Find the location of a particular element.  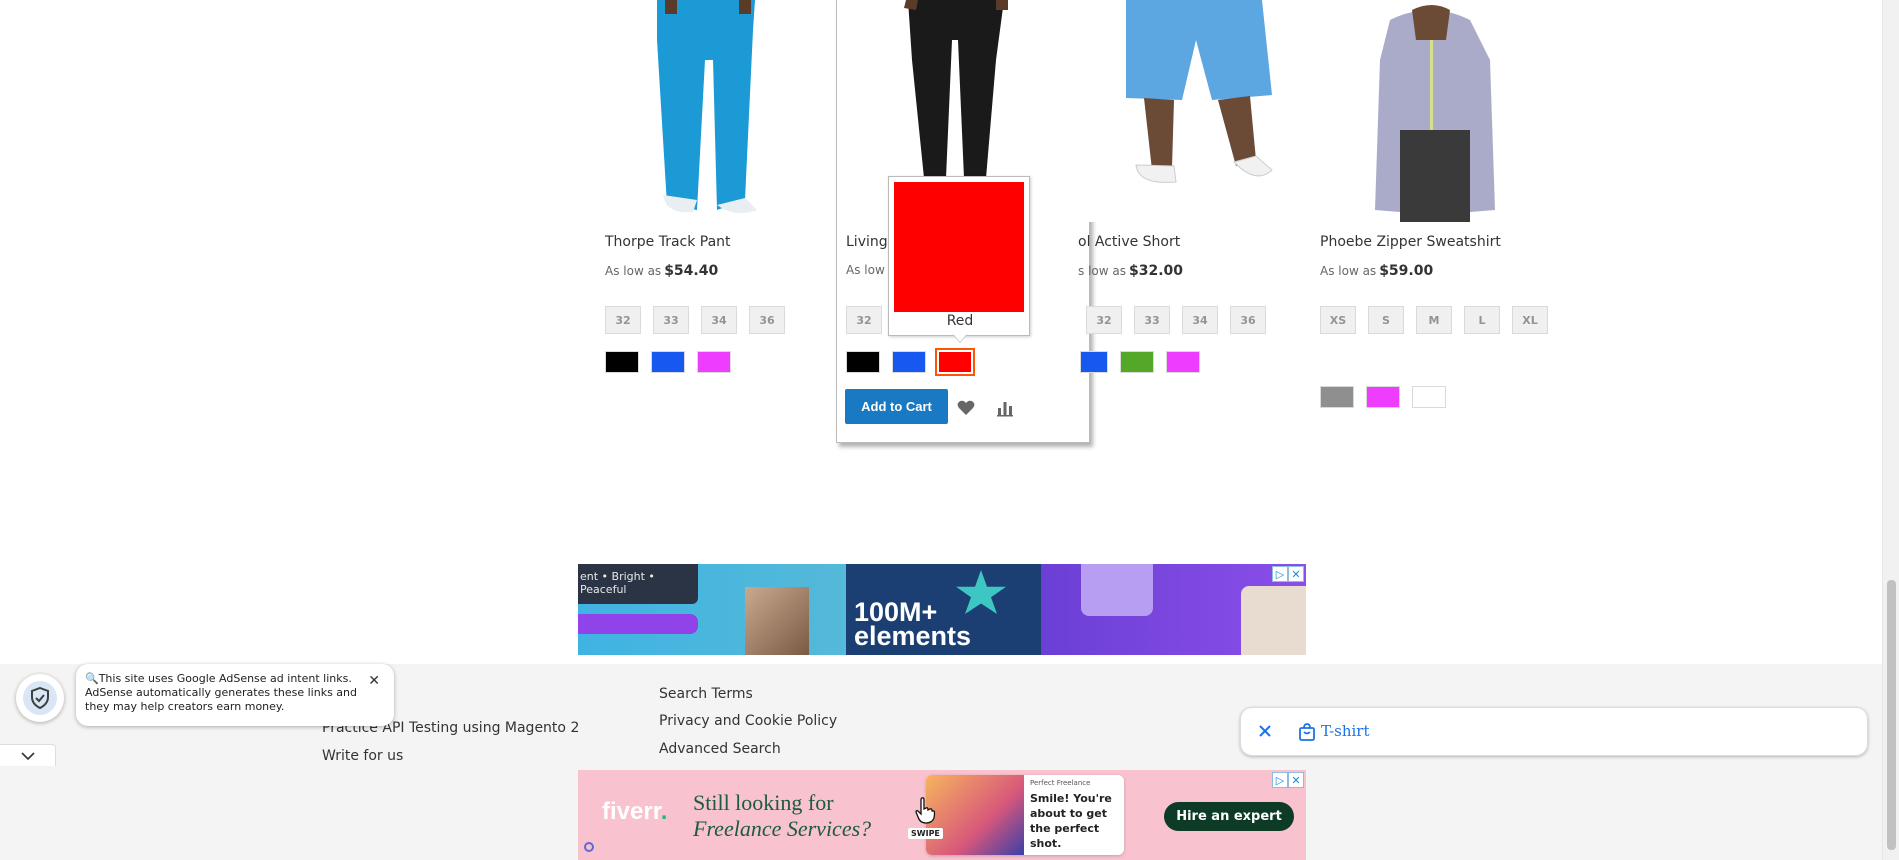

color-swatch-green is located at coordinates (1137, 362).